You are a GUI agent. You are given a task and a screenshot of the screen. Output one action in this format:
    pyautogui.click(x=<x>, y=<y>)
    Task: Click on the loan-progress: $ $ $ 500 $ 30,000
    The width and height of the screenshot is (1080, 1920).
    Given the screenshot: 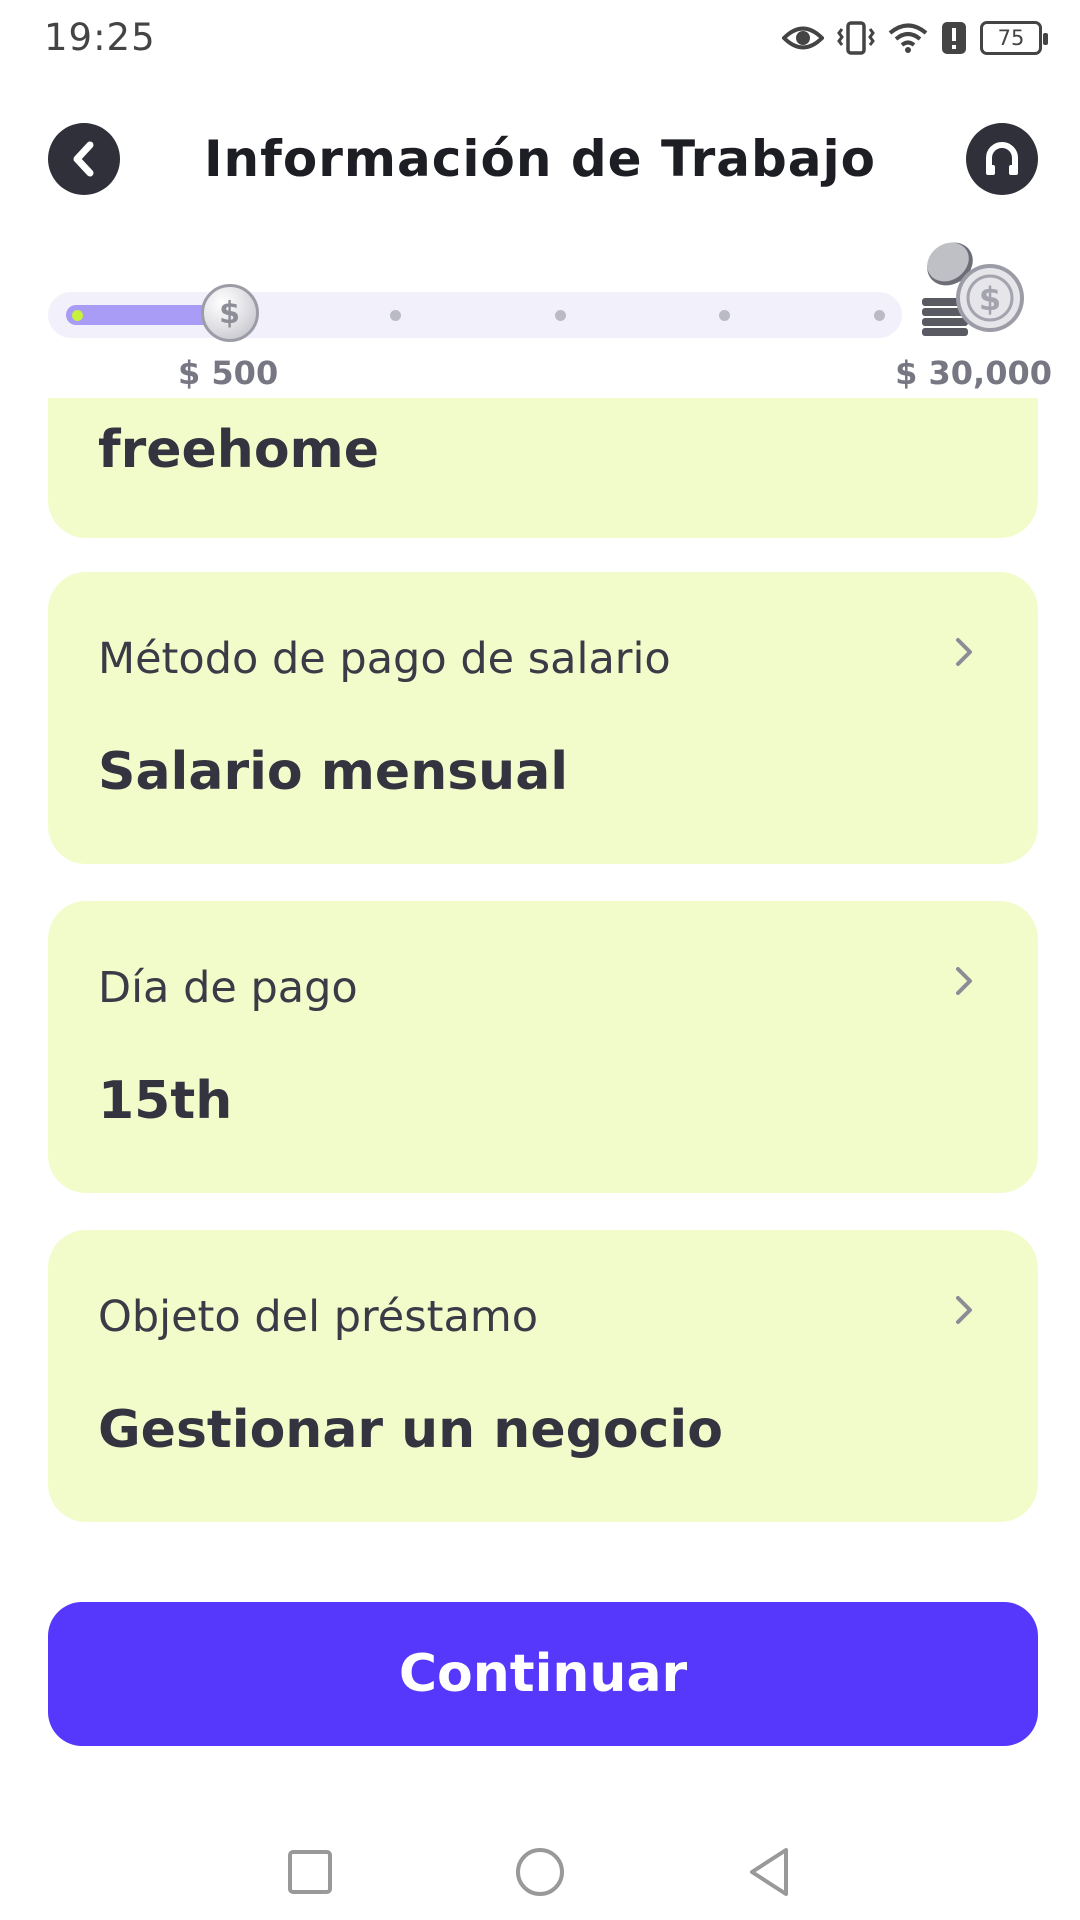 What is the action you would take?
    pyautogui.click(x=540, y=316)
    